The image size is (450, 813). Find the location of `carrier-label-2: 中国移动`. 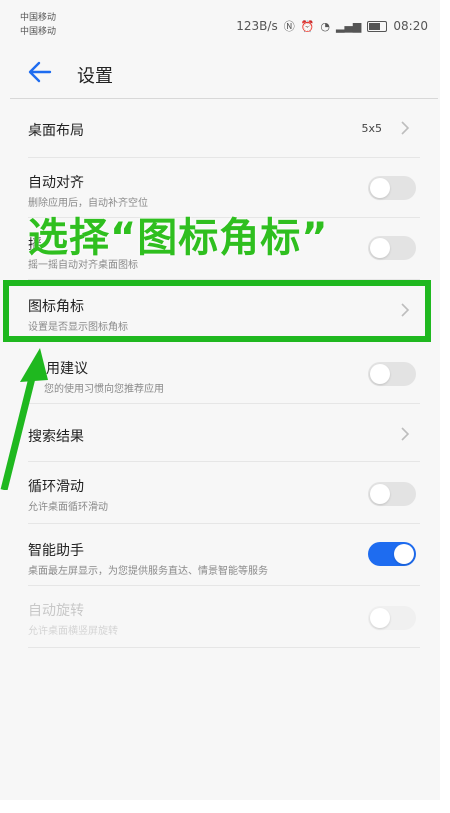

carrier-label-2: 中国移动 is located at coordinates (38, 32).